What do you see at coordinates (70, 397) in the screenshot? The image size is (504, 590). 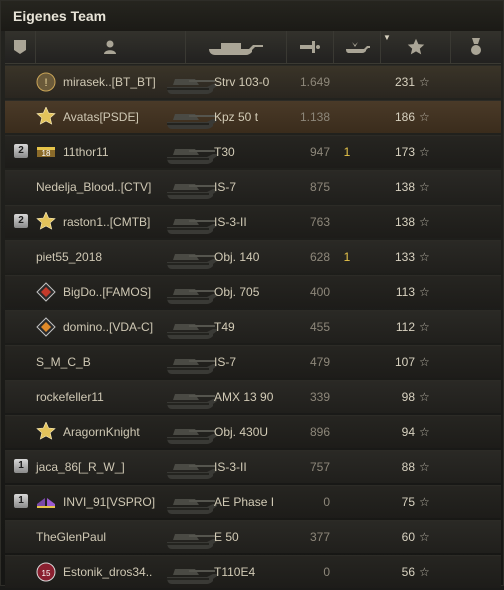 I see `player-name: rockefeller11` at bounding box center [70, 397].